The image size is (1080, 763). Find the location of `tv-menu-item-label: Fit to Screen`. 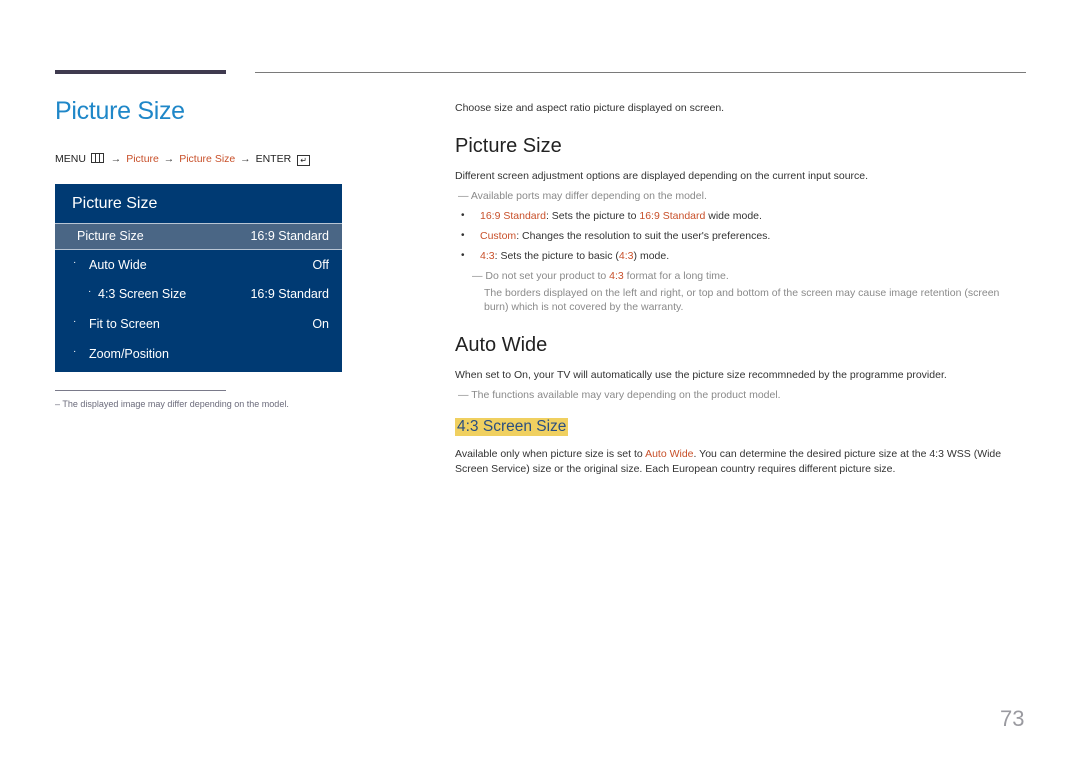

tv-menu-item-label: Fit to Screen is located at coordinates (124, 324).